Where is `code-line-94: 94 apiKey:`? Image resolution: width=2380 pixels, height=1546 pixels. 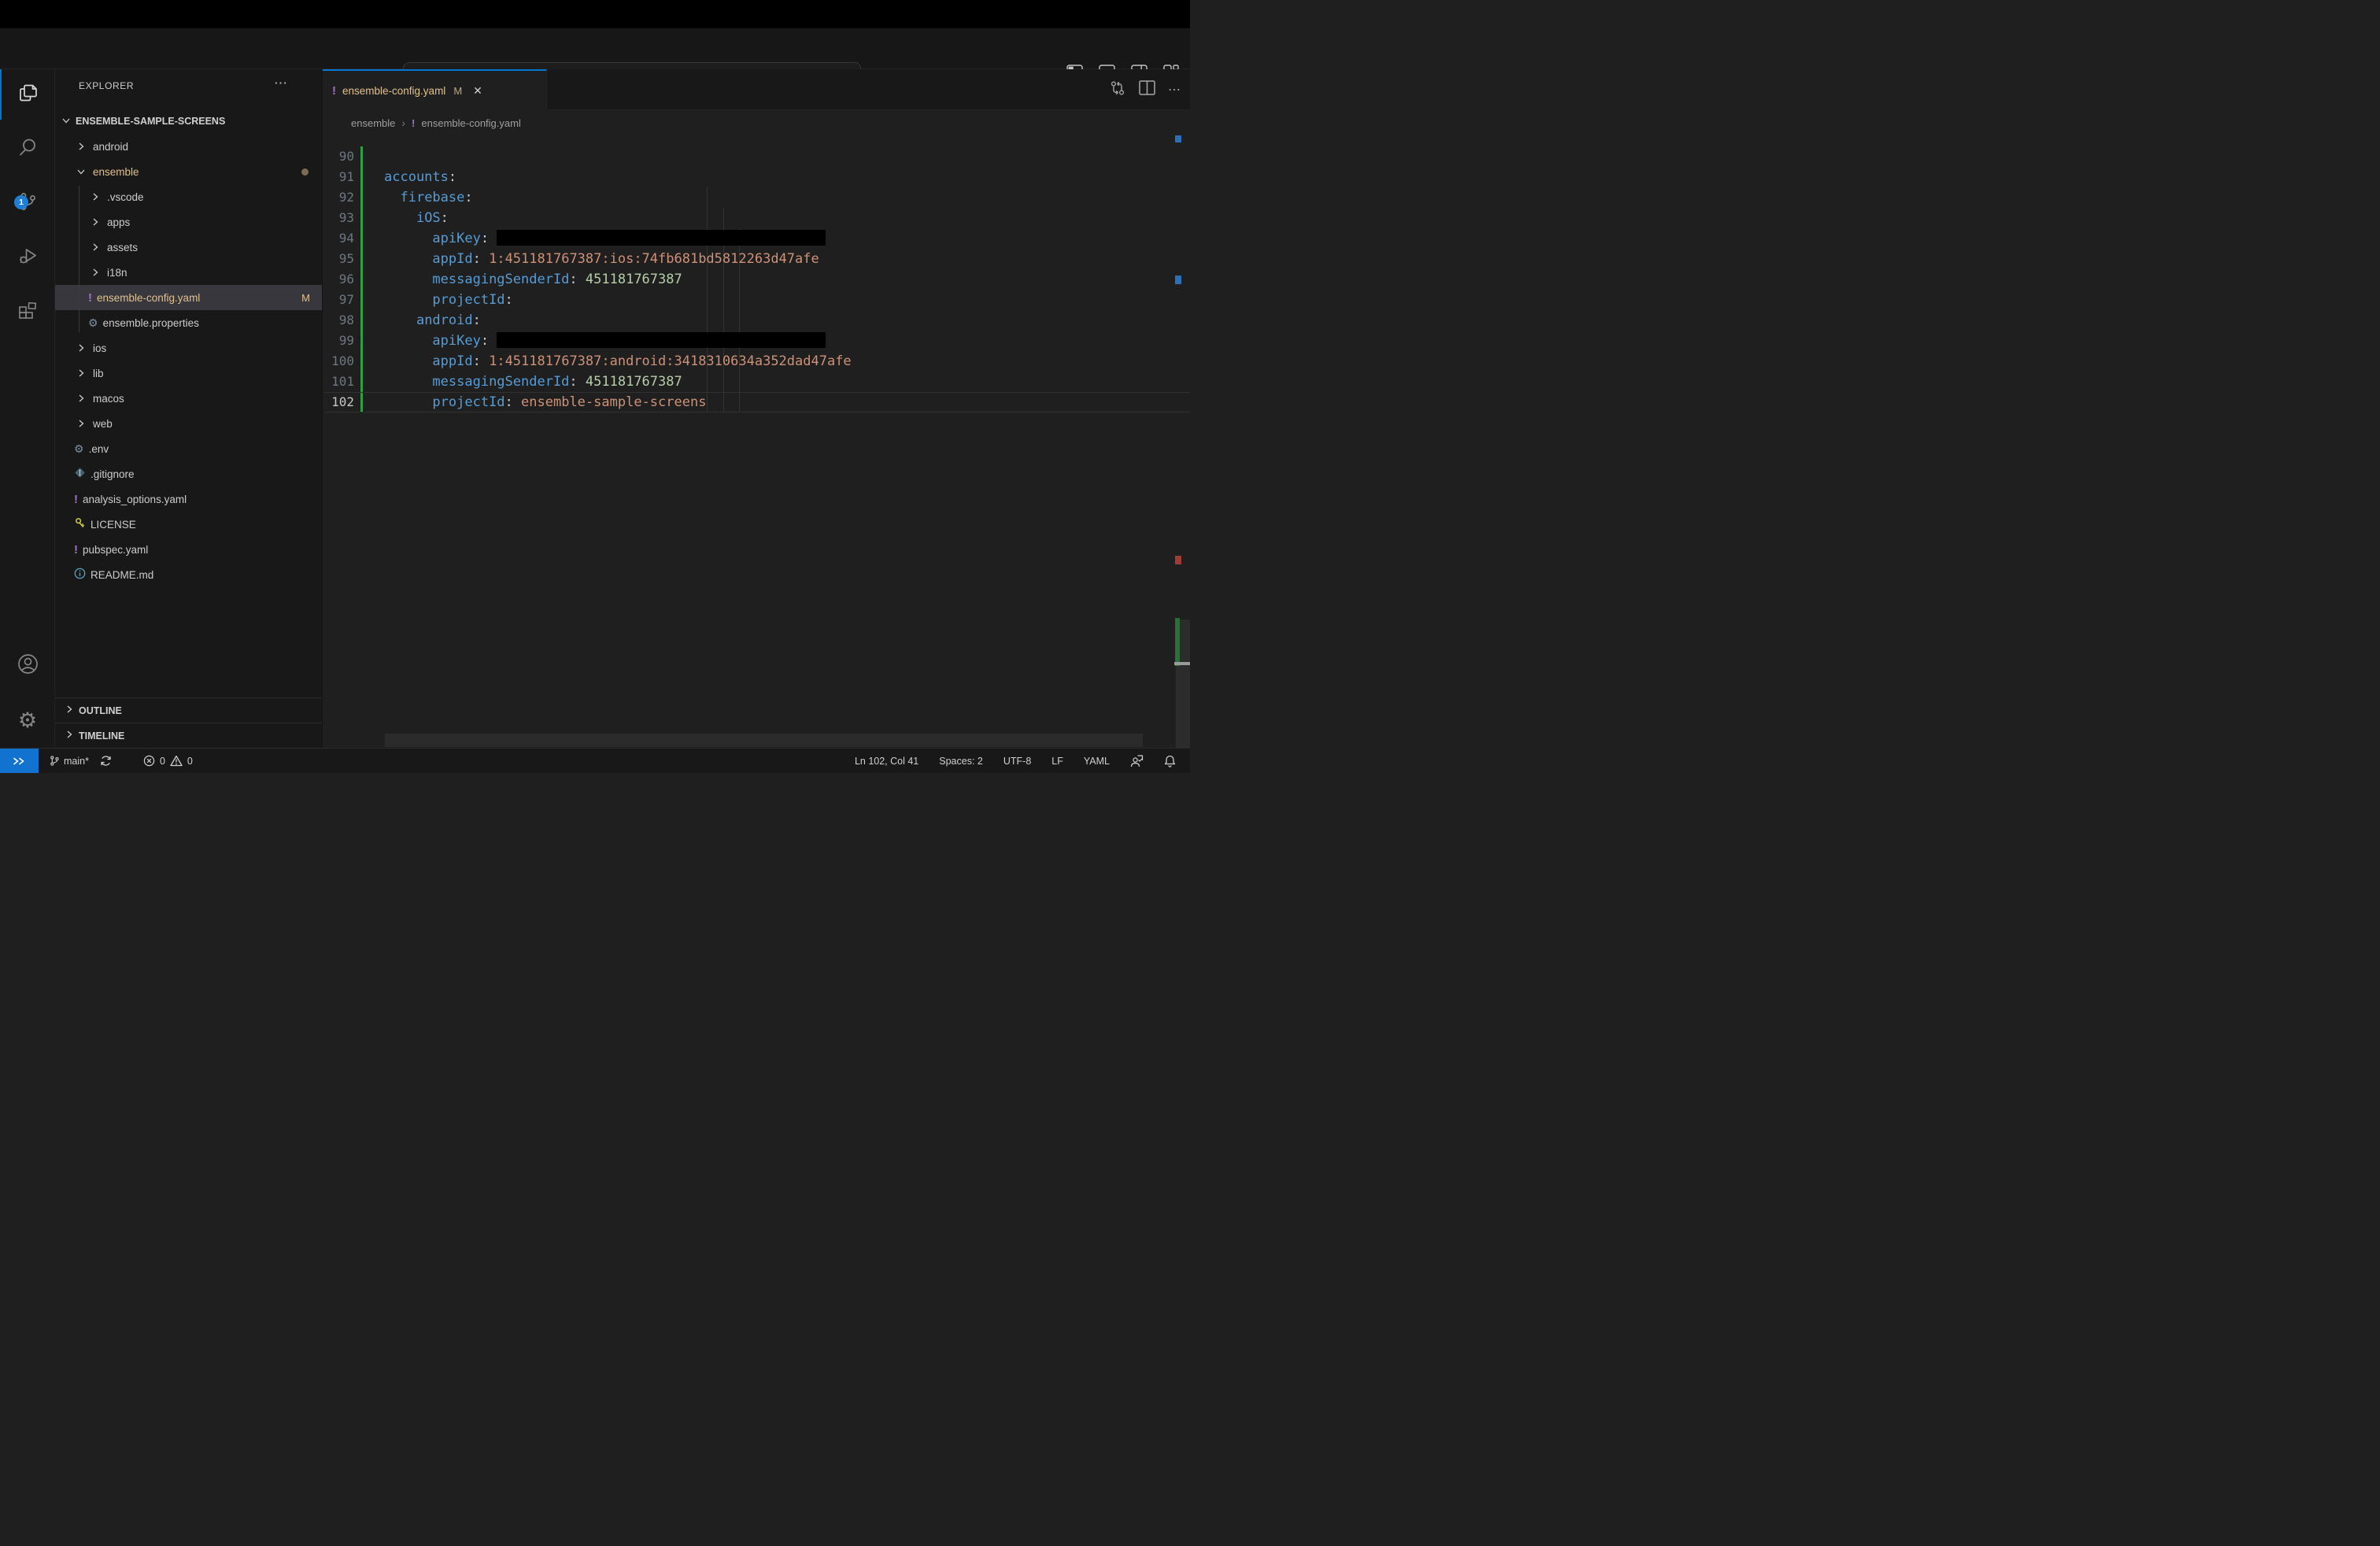 code-line-94: 94 apiKey: is located at coordinates (756, 239).